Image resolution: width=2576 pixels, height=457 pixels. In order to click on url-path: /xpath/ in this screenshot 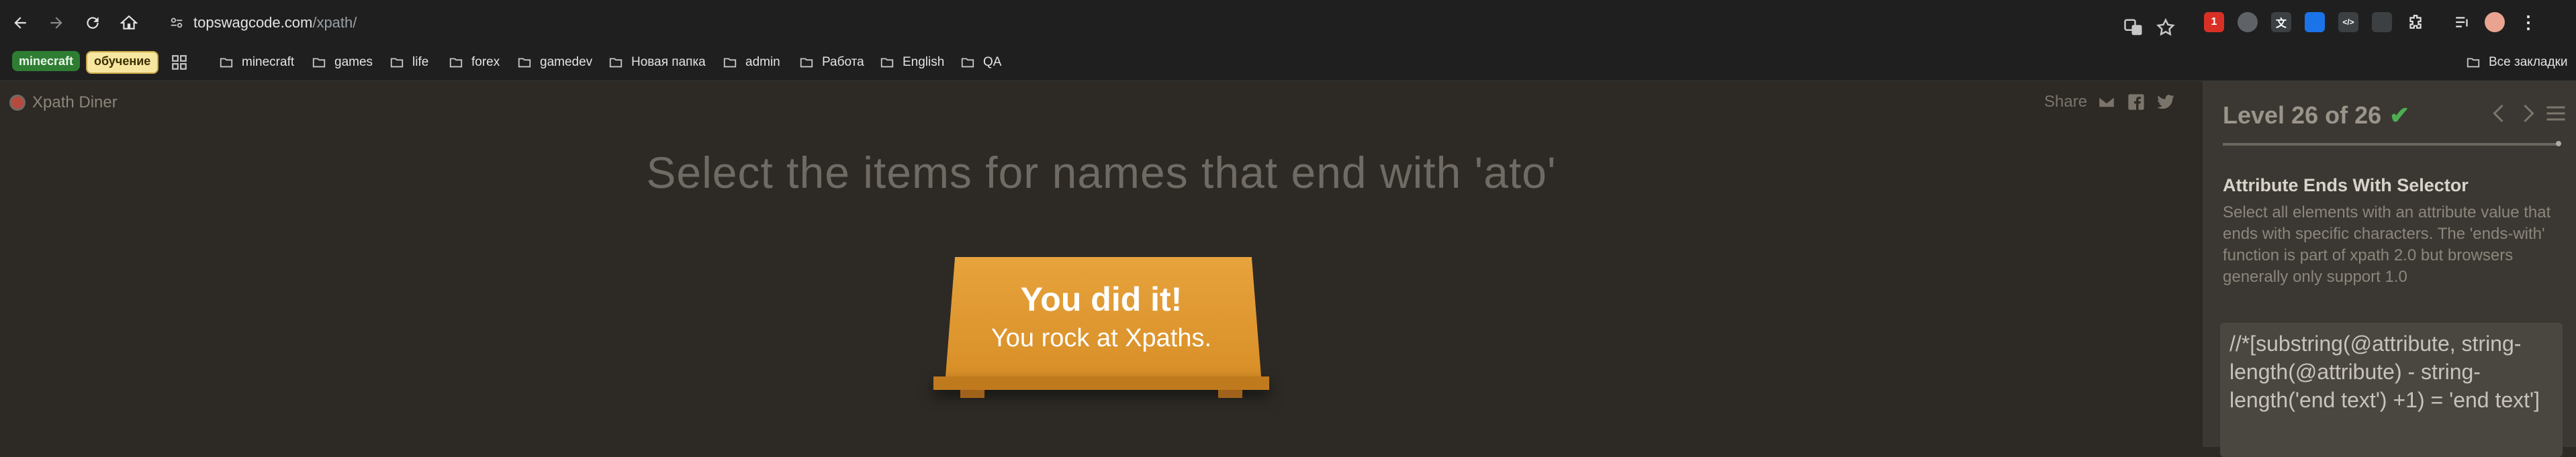, I will do `click(334, 22)`.